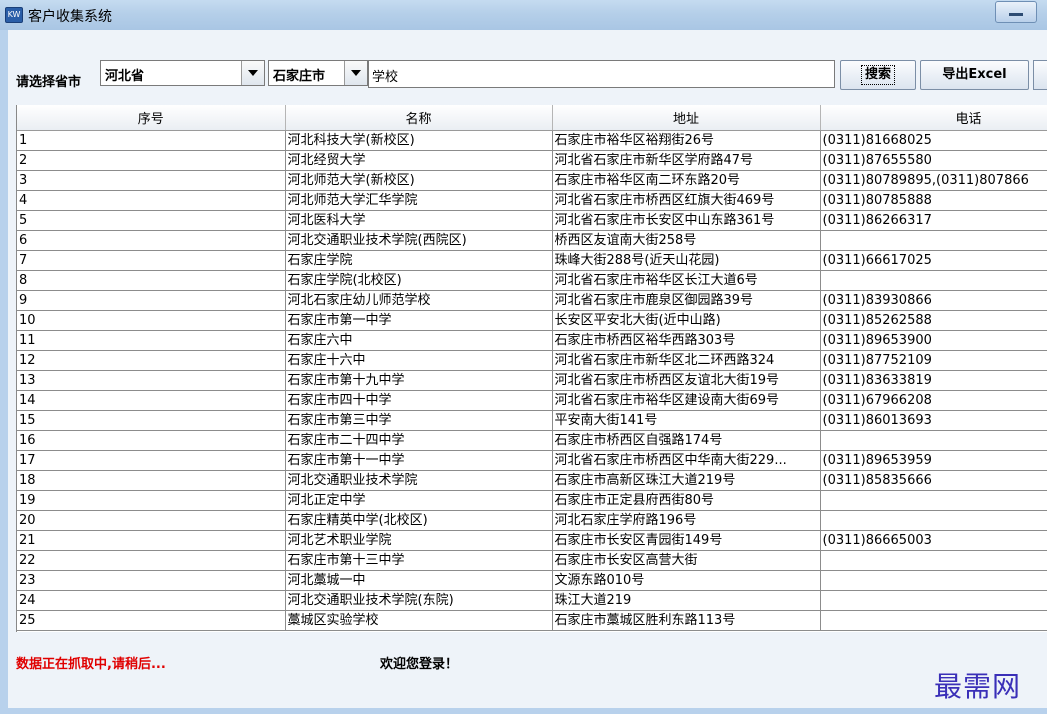 This screenshot has height=714, width=1047. I want to click on column-header-address: 地址, so click(686, 118).